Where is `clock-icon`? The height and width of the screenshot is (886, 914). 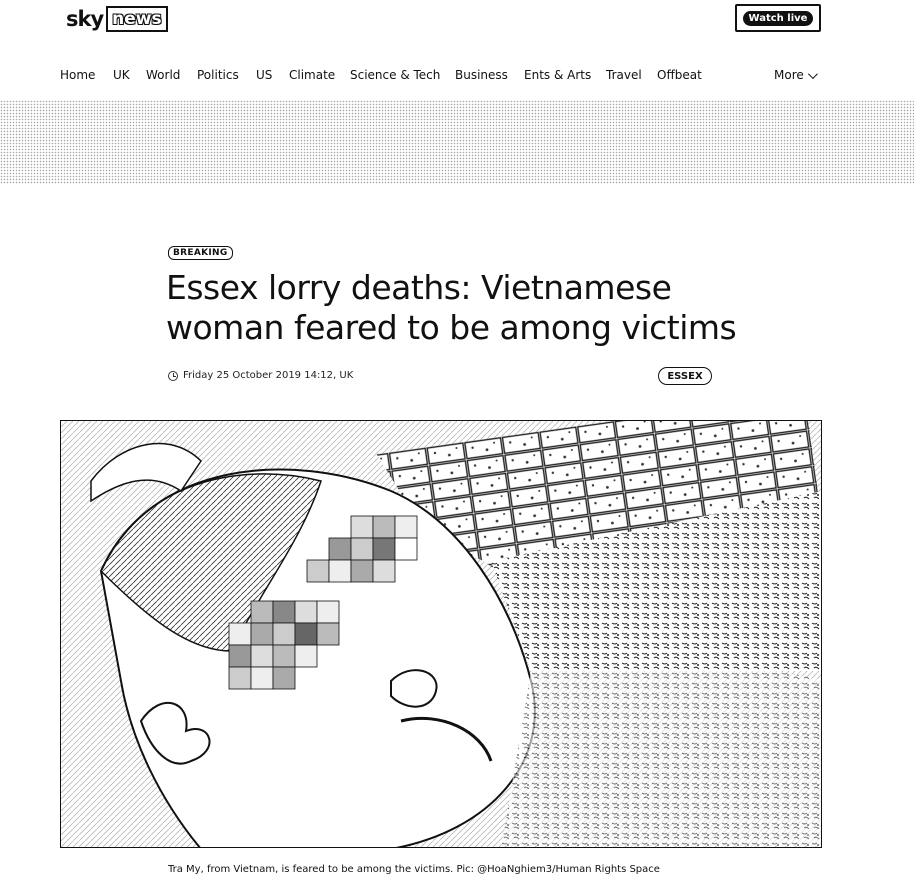
clock-icon is located at coordinates (173, 375).